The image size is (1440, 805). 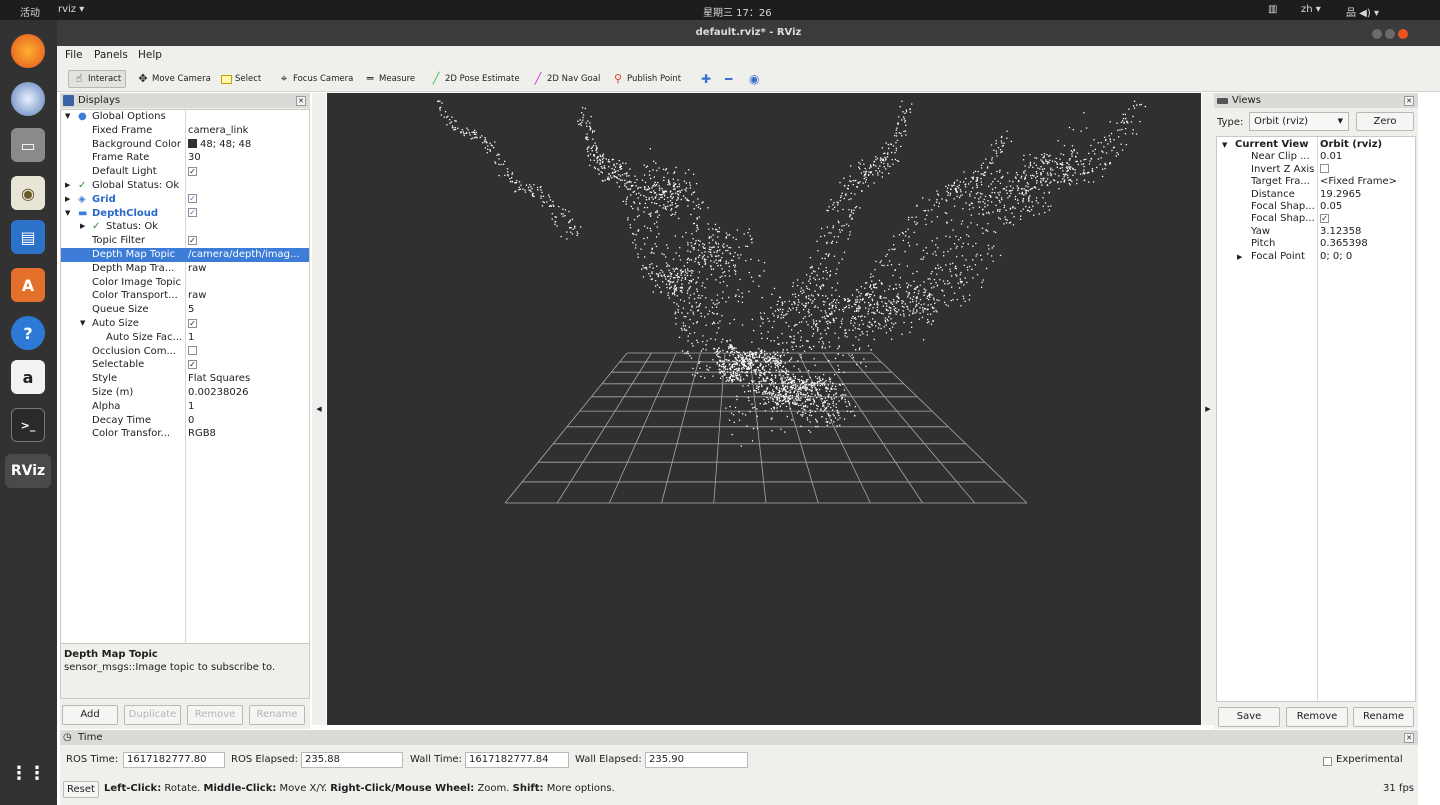 I want to click on view-row-invert-z: Invert Z Axis, so click(x=1316, y=170).